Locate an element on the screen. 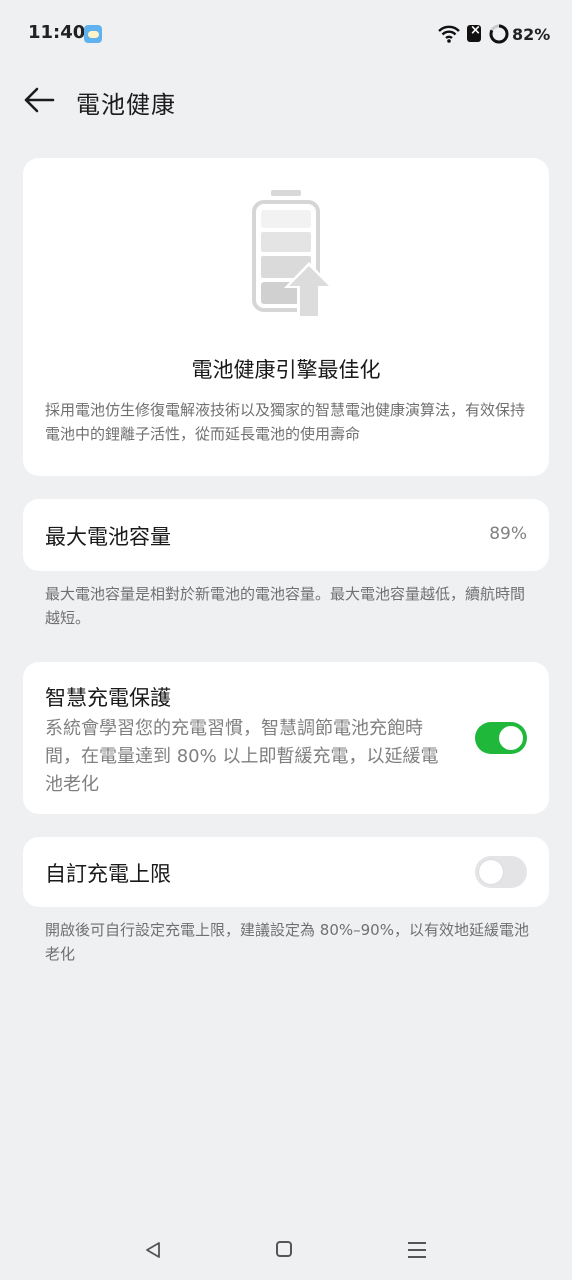  charge-limit-card: 自訂充電上限 is located at coordinates (286, 872).